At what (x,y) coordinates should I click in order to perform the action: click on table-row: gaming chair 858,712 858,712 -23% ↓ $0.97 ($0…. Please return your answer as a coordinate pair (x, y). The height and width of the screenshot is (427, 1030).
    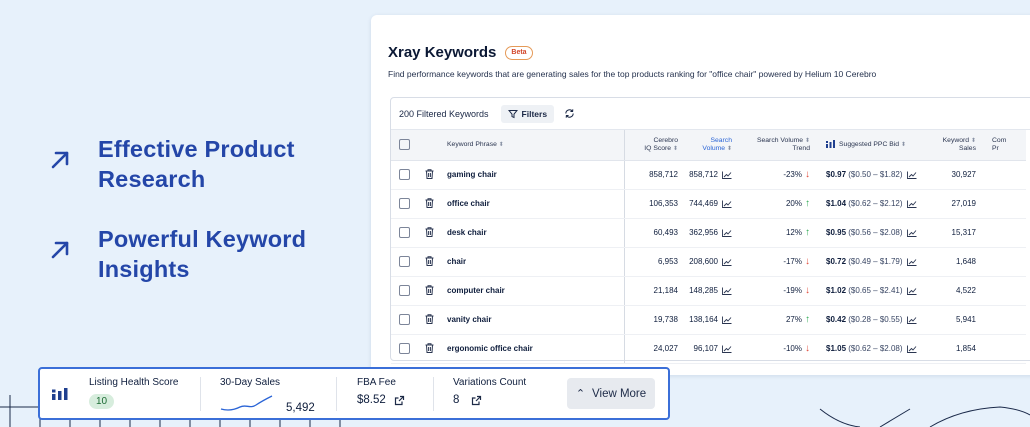
    Looking at the image, I should click on (708, 175).